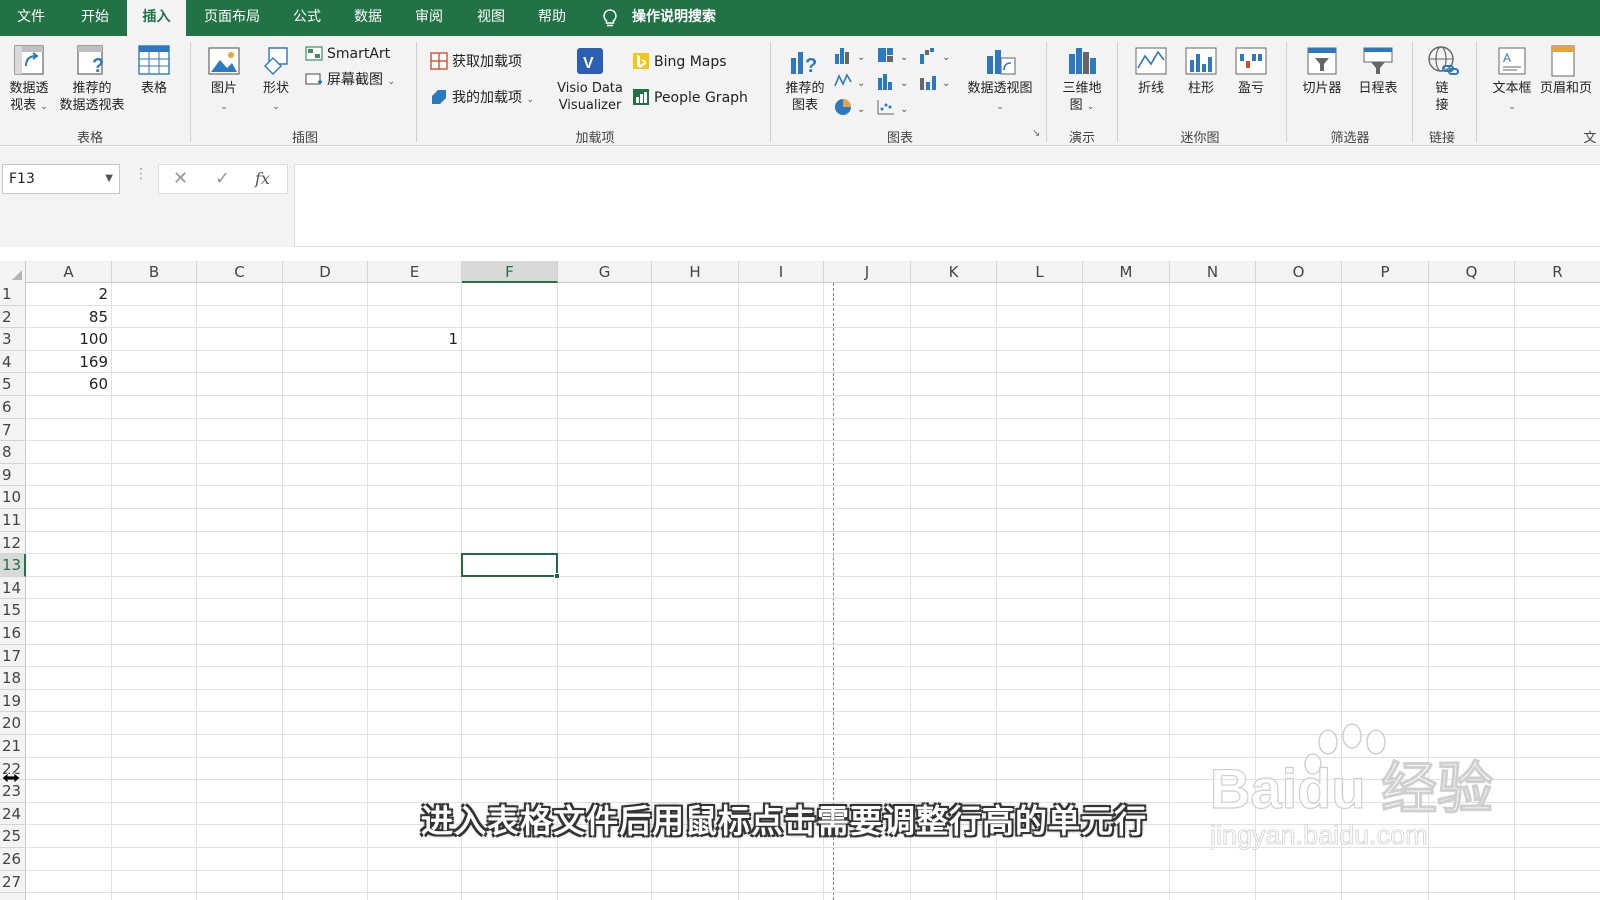 This screenshot has width=1600, height=900. I want to click on smartart-button: SmartArt, so click(347, 54).